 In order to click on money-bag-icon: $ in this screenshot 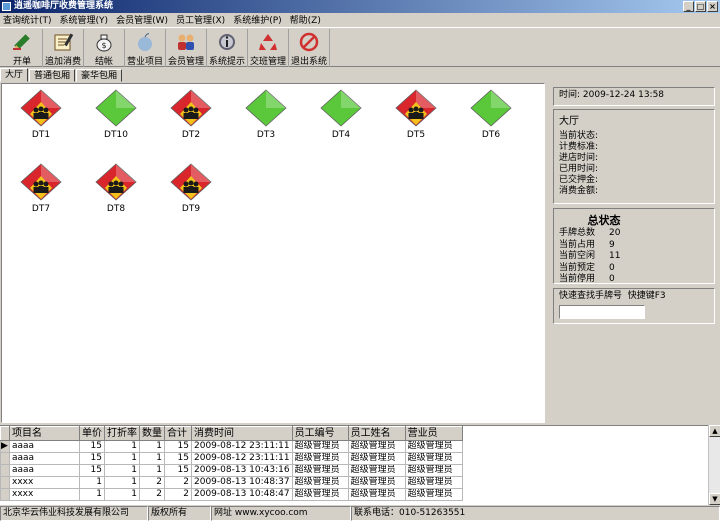, I will do `click(104, 43)`.